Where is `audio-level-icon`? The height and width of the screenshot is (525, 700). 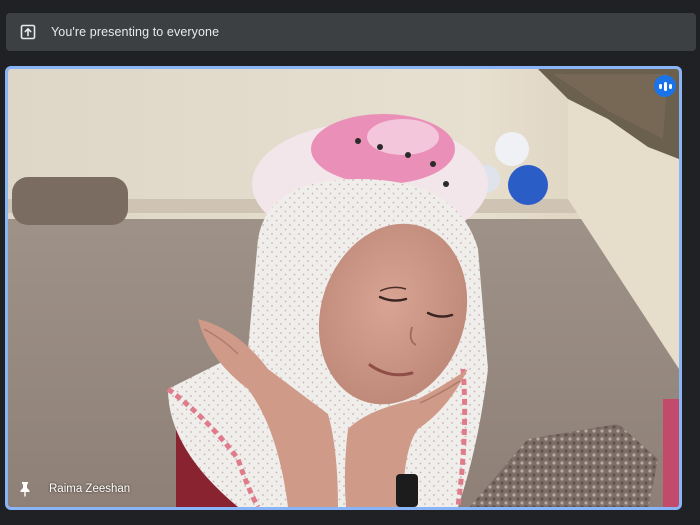
audio-level-icon is located at coordinates (665, 86).